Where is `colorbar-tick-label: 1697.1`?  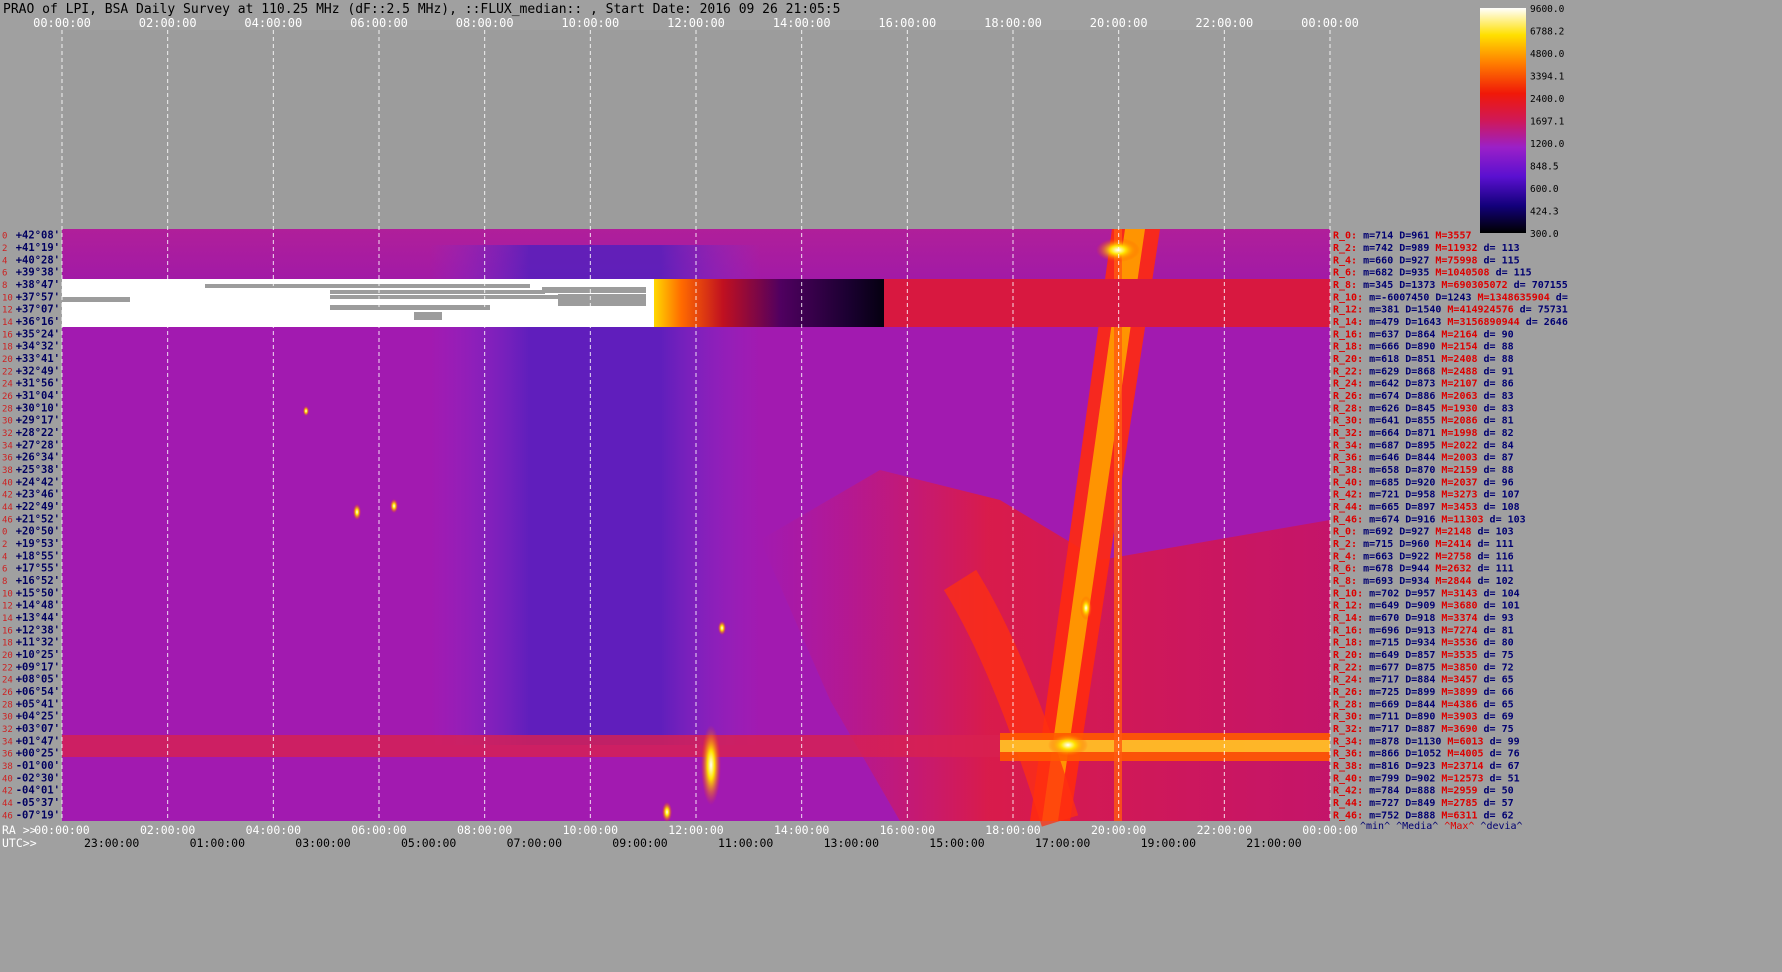 colorbar-tick-label: 1697.1 is located at coordinates (1547, 122).